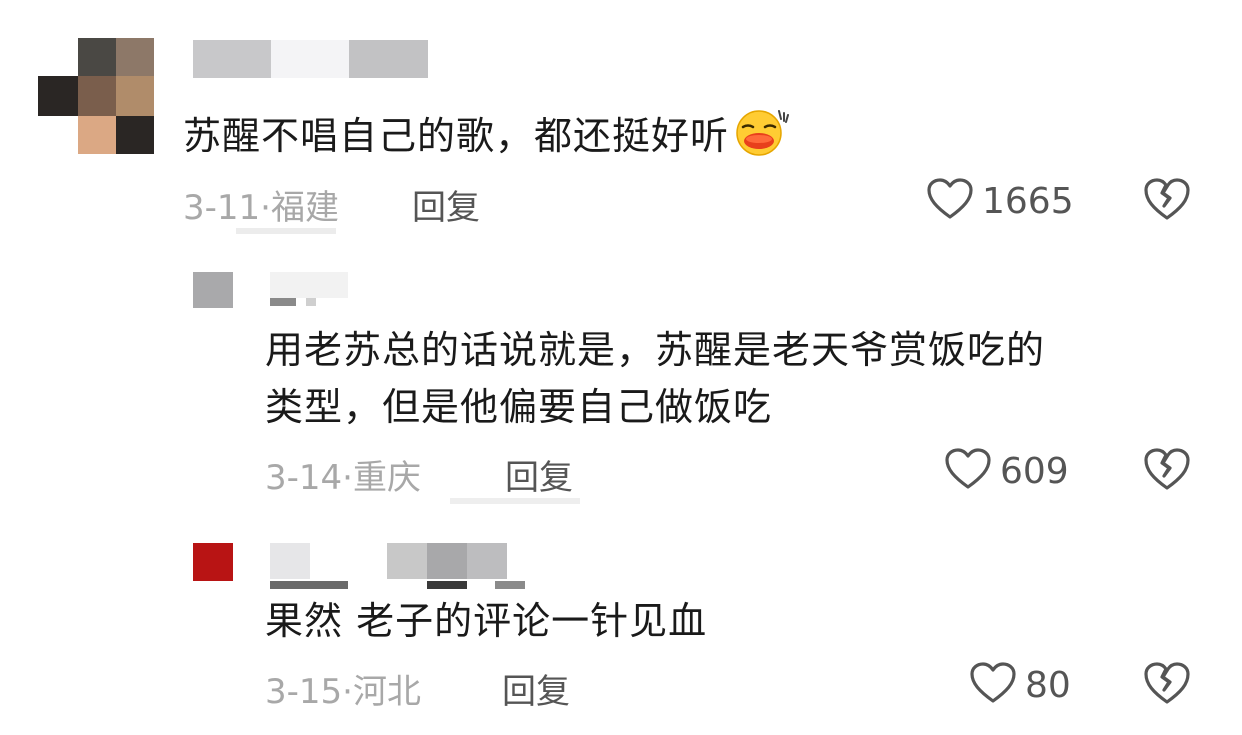 The image size is (1242, 735). Describe the element at coordinates (456, 136) in the screenshot. I see `comment-body: 苏醒不唱自己的歌，都还挺好听` at that location.